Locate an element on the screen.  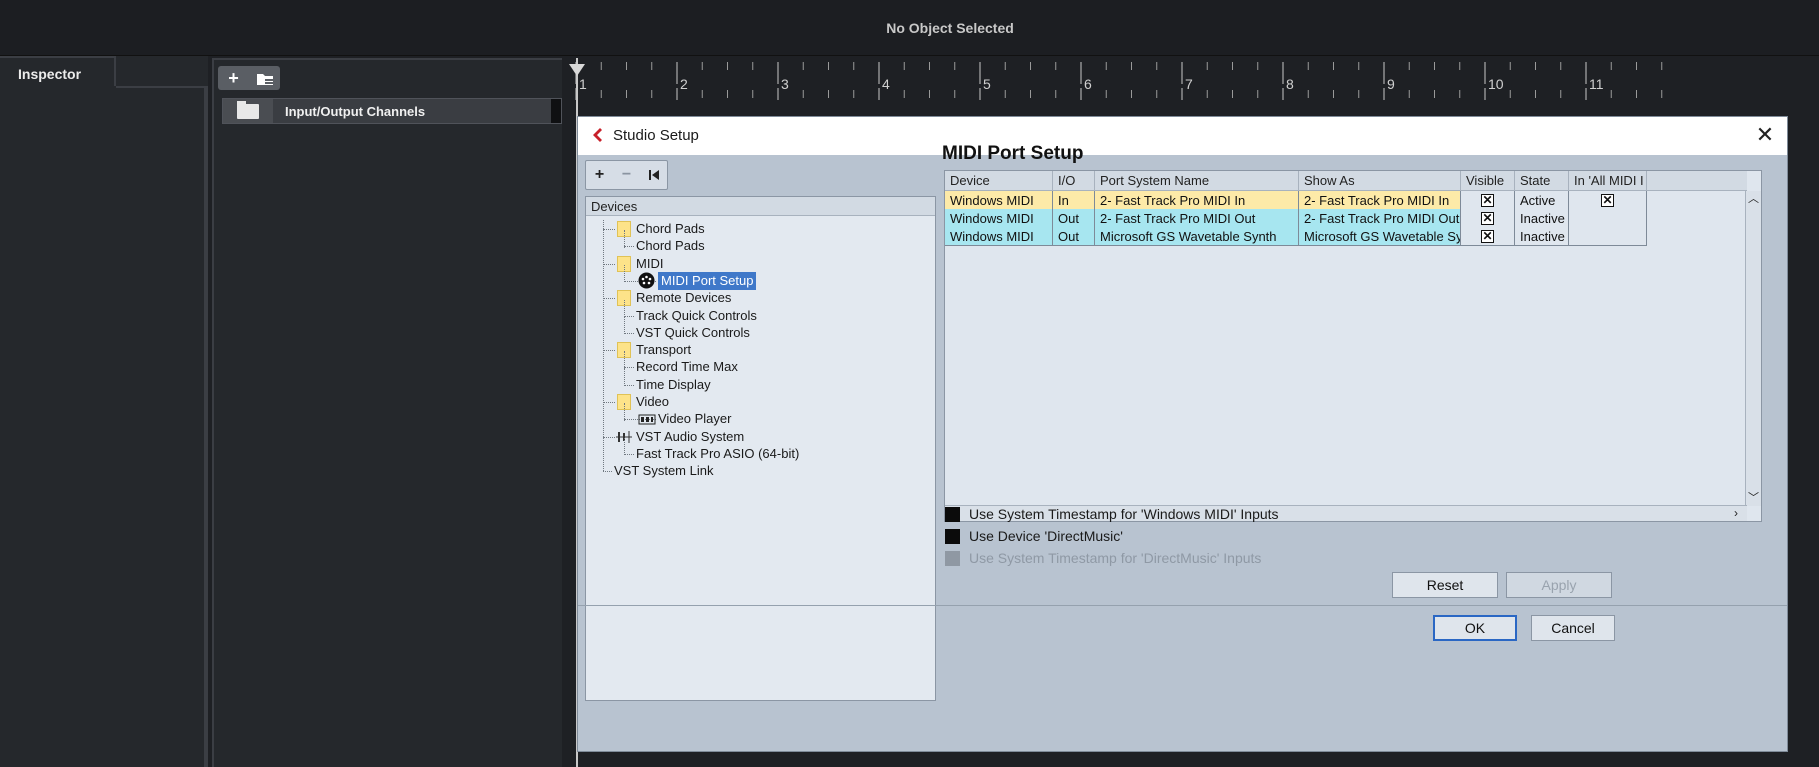
inspector-tab: Inspector is located at coordinates (58, 71).